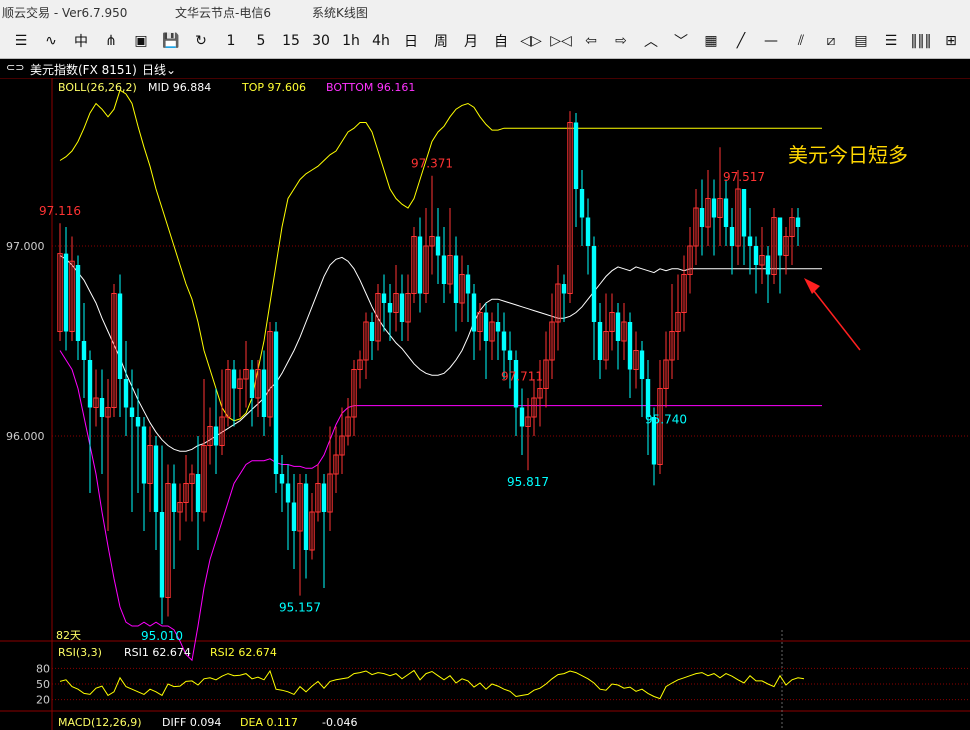 The image size is (970, 730). I want to click on peak-label: 97.116, so click(60, 211).